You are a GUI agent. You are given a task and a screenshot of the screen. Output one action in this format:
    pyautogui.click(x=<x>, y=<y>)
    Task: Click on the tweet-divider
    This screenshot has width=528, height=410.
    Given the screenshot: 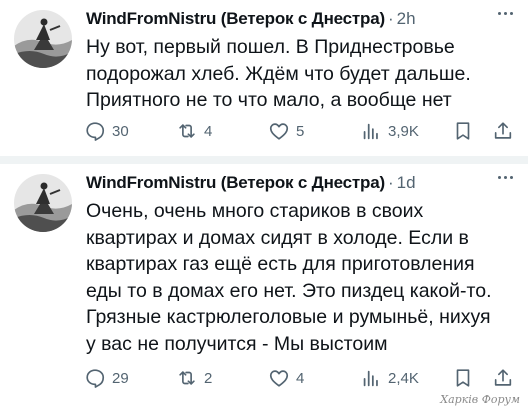 What is the action you would take?
    pyautogui.click(x=264, y=160)
    